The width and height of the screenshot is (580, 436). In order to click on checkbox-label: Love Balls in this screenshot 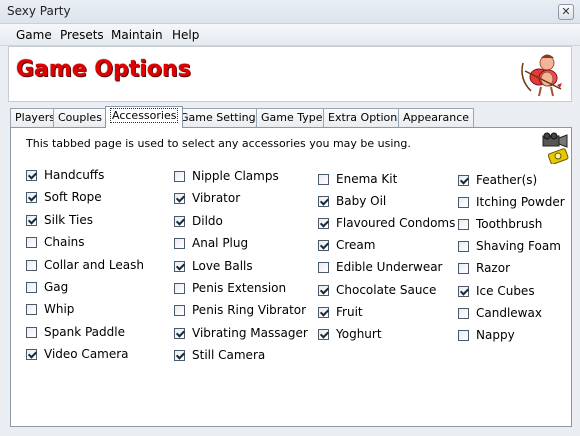, I will do `click(222, 266)`.